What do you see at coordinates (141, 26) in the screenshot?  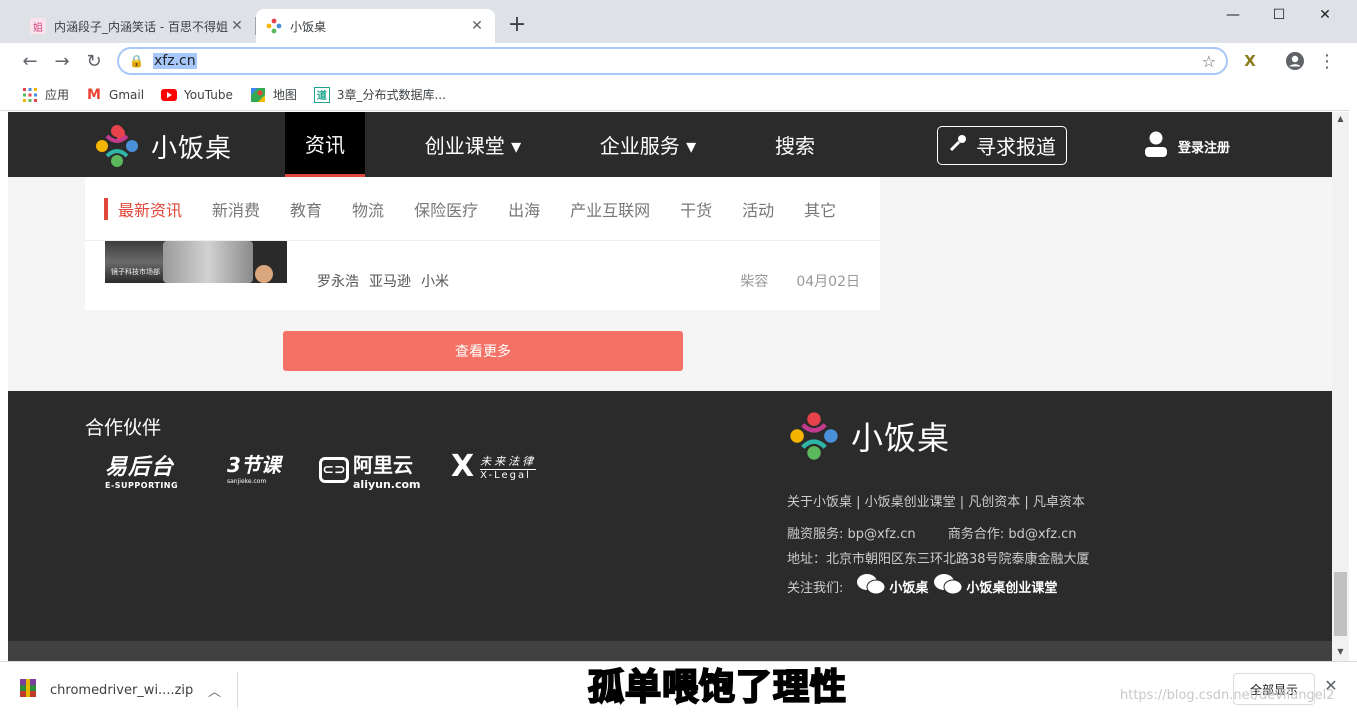 I see `tab-title: 内涵段子_内涵笑话 - 百思不得姐` at bounding box center [141, 26].